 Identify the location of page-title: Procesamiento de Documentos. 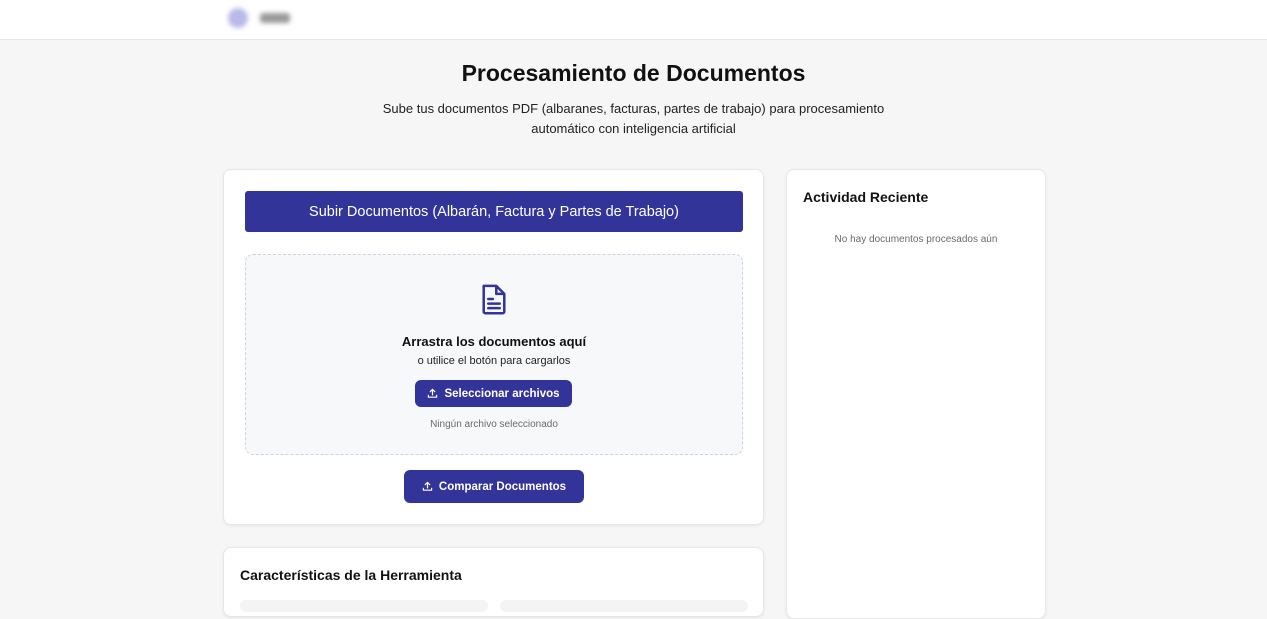
(633, 73).